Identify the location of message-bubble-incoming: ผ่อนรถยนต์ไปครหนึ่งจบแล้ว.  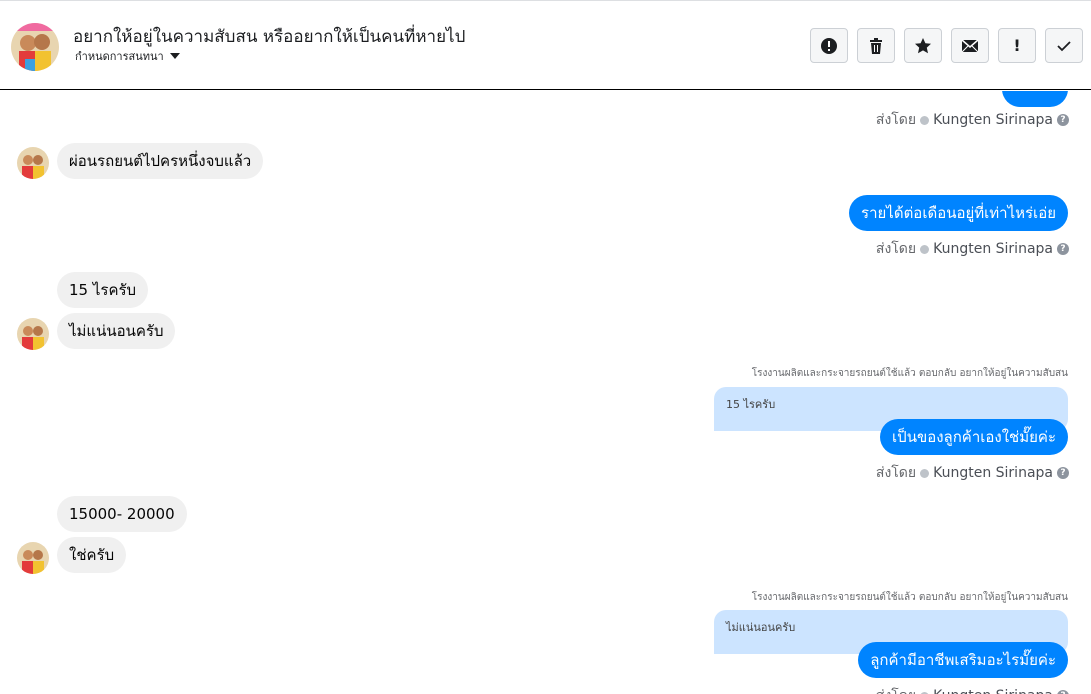
(160, 161).